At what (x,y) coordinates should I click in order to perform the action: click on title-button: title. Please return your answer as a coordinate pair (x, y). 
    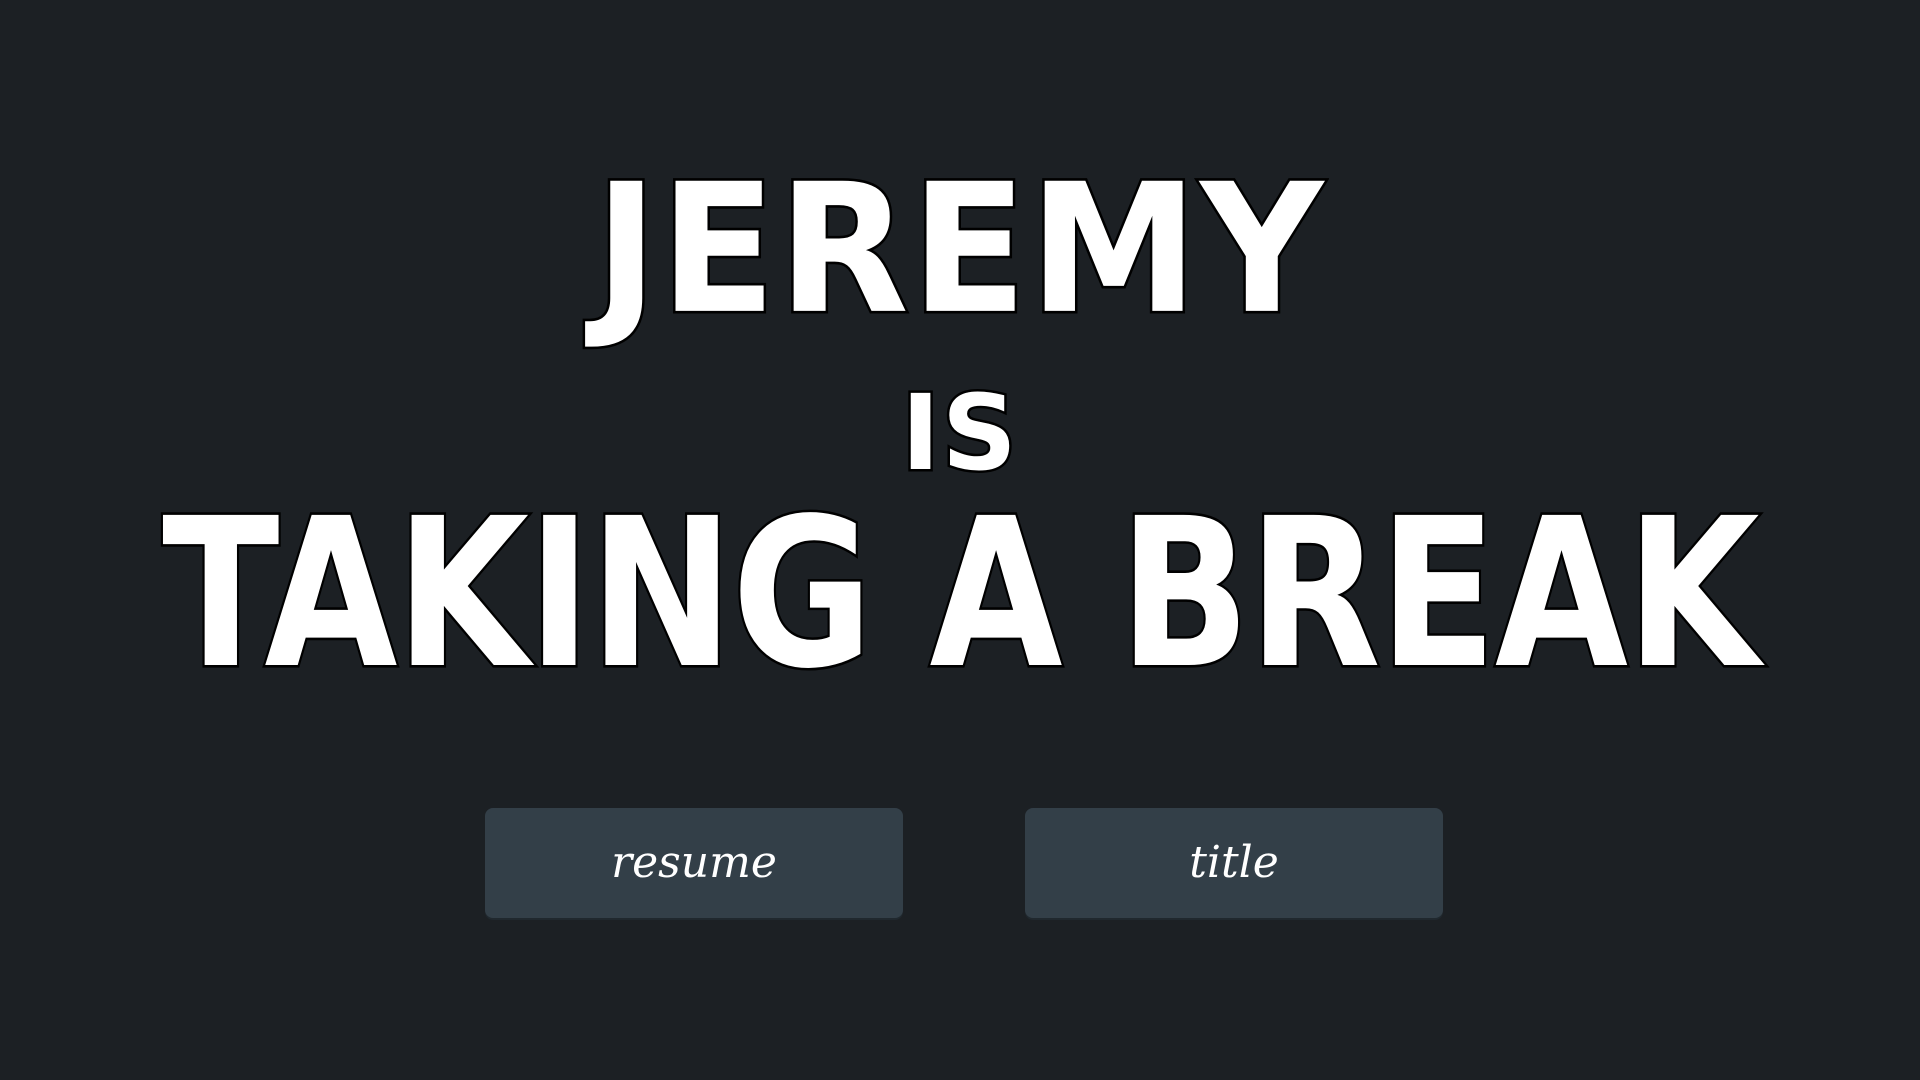
    Looking at the image, I should click on (1234, 863).